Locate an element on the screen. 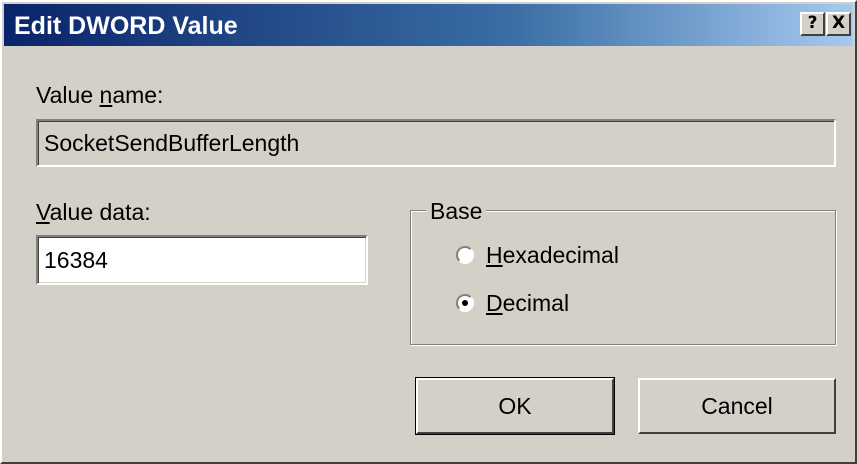  ok-button: OK is located at coordinates (515, 406).